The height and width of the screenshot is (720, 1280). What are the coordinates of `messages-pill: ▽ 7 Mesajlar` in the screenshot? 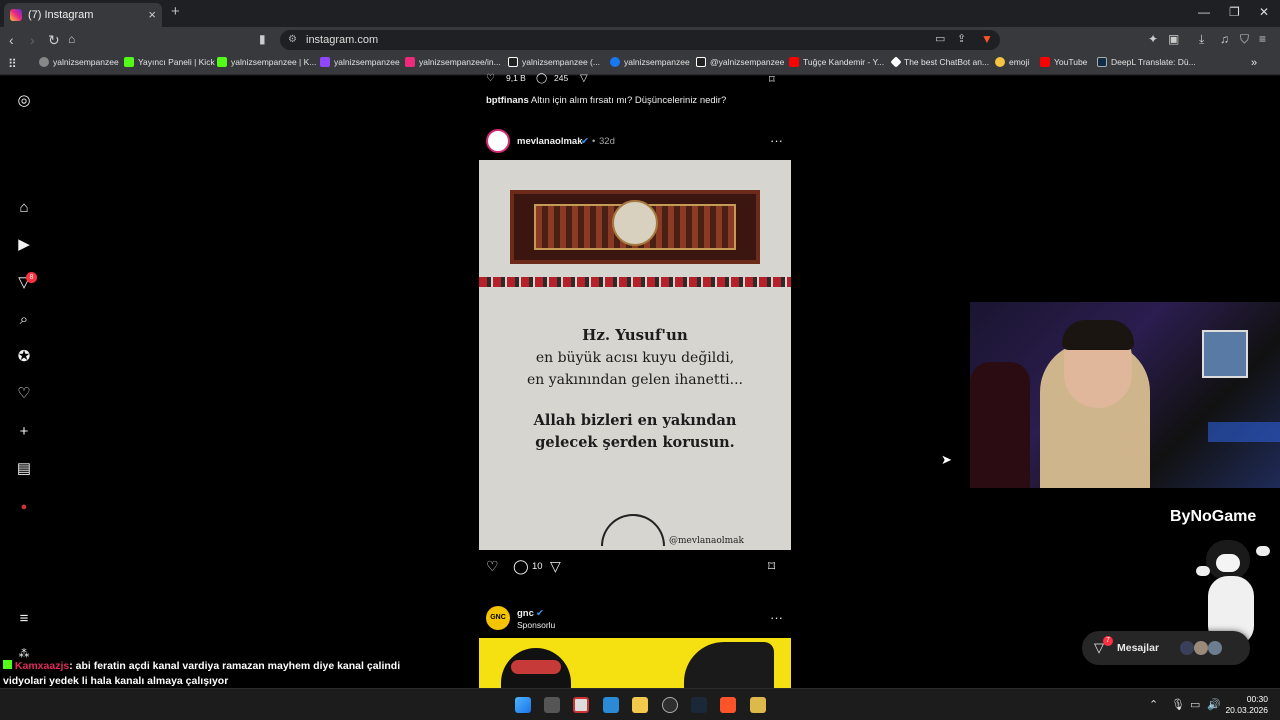 It's located at (1166, 648).